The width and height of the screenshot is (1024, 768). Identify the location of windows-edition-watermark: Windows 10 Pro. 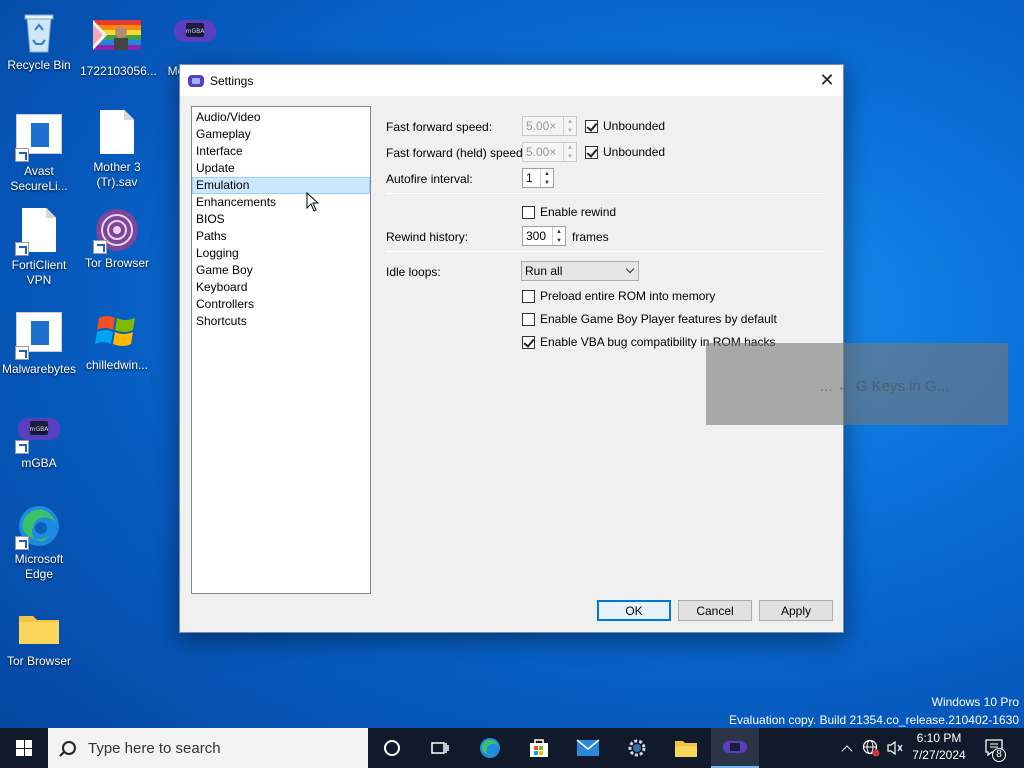
(975, 702).